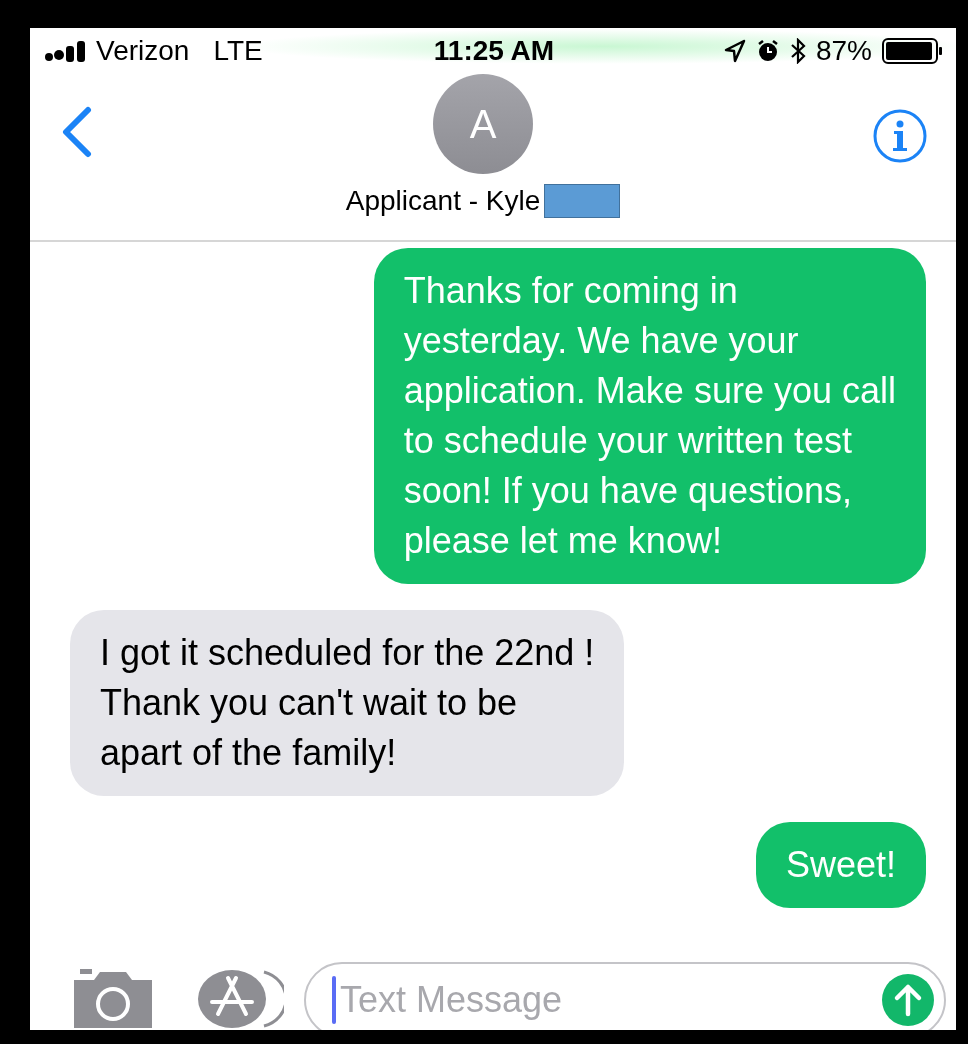  What do you see at coordinates (143, 51) in the screenshot?
I see `carrier-name: Verizon` at bounding box center [143, 51].